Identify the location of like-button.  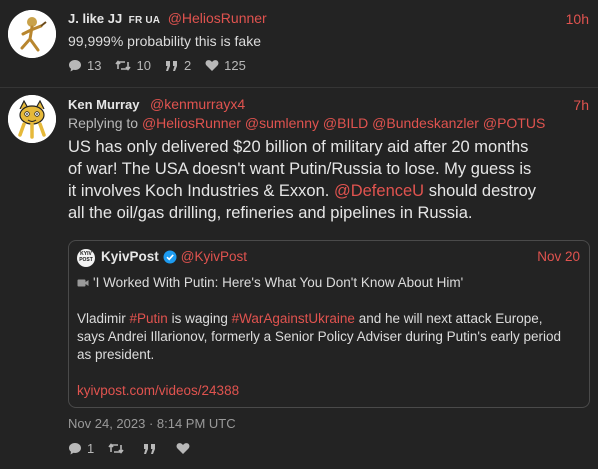
(185, 448).